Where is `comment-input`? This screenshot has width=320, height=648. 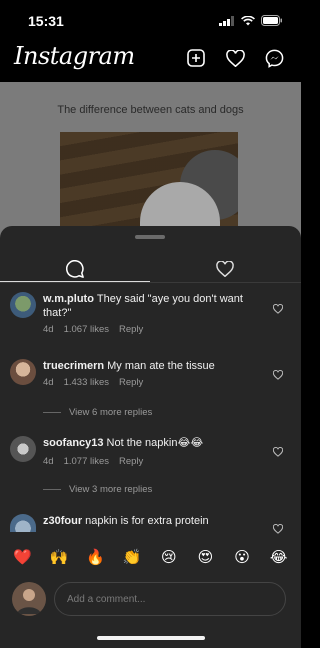 comment-input is located at coordinates (170, 599).